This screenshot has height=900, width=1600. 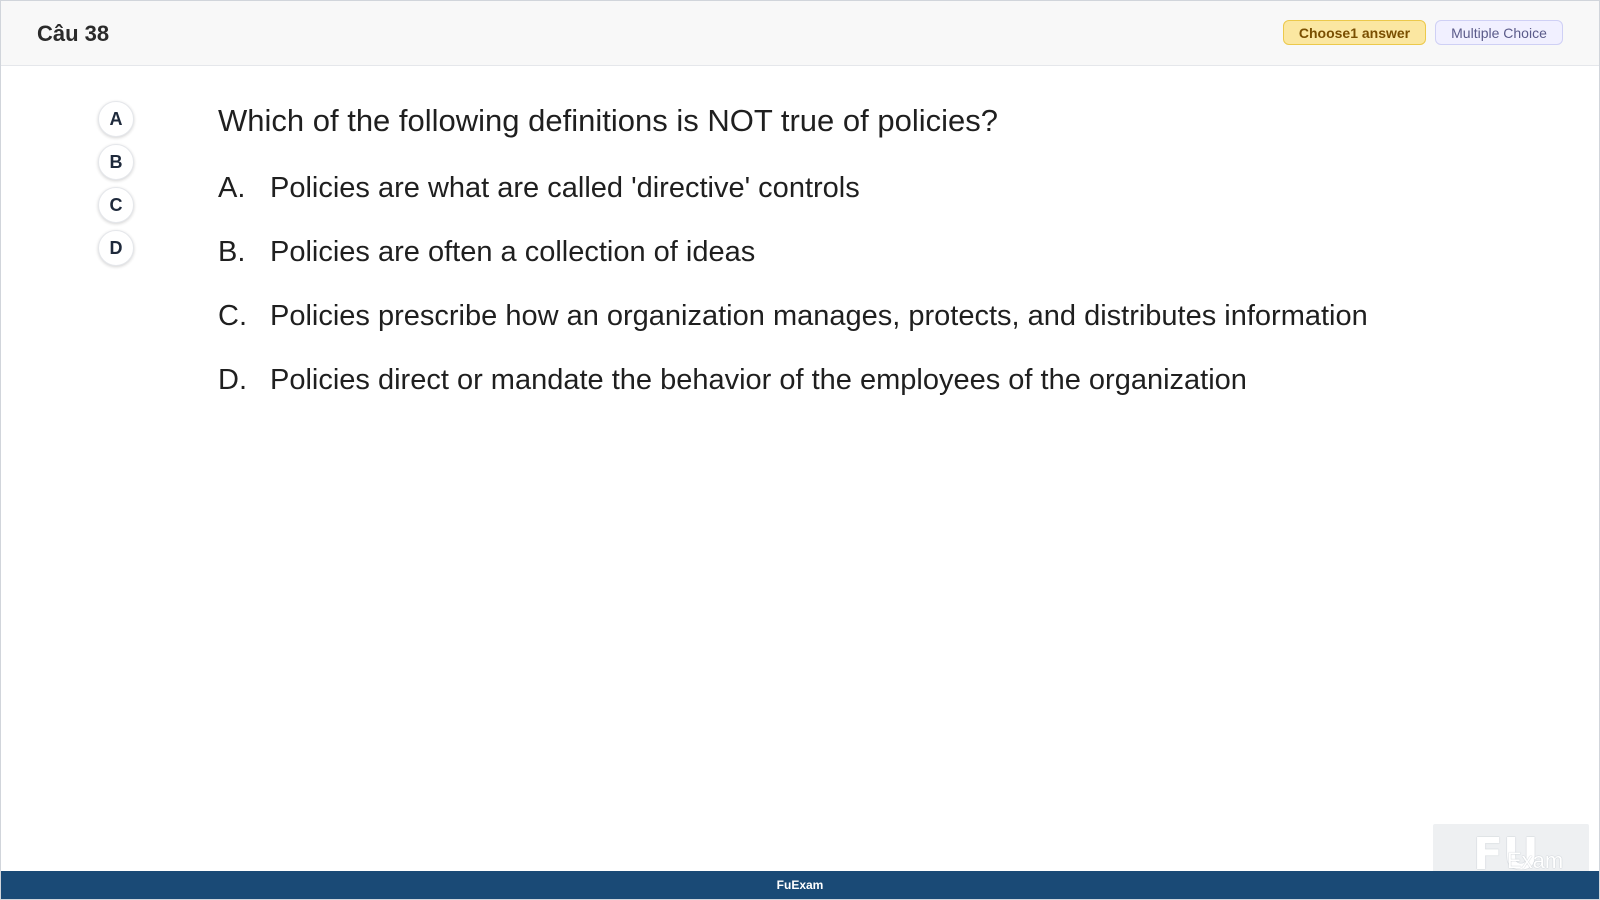 I want to click on footer-brand: FuExam, so click(x=800, y=885).